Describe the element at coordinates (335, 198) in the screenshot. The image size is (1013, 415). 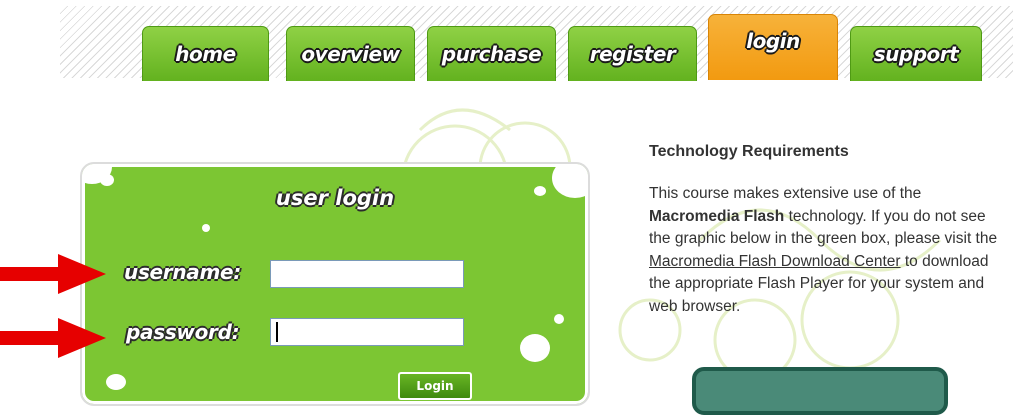
I see `login-title: user login` at that location.